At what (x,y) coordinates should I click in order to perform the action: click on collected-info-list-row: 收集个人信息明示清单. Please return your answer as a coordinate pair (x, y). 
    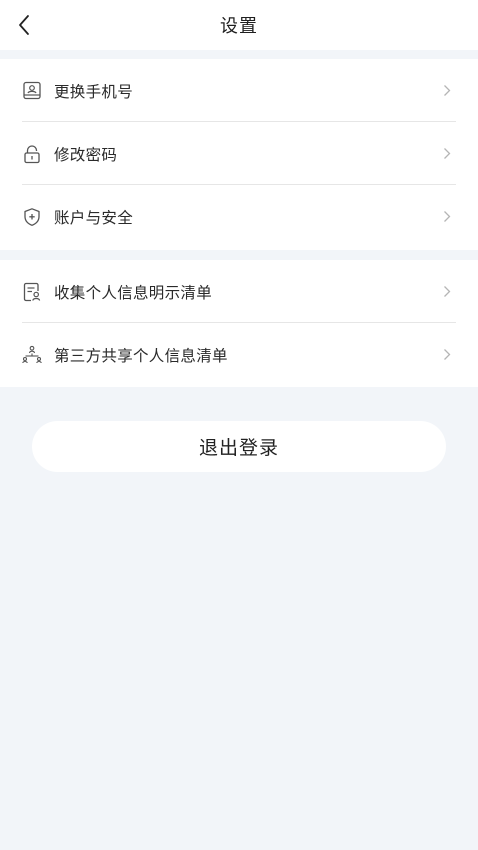
    Looking at the image, I should click on (239, 291).